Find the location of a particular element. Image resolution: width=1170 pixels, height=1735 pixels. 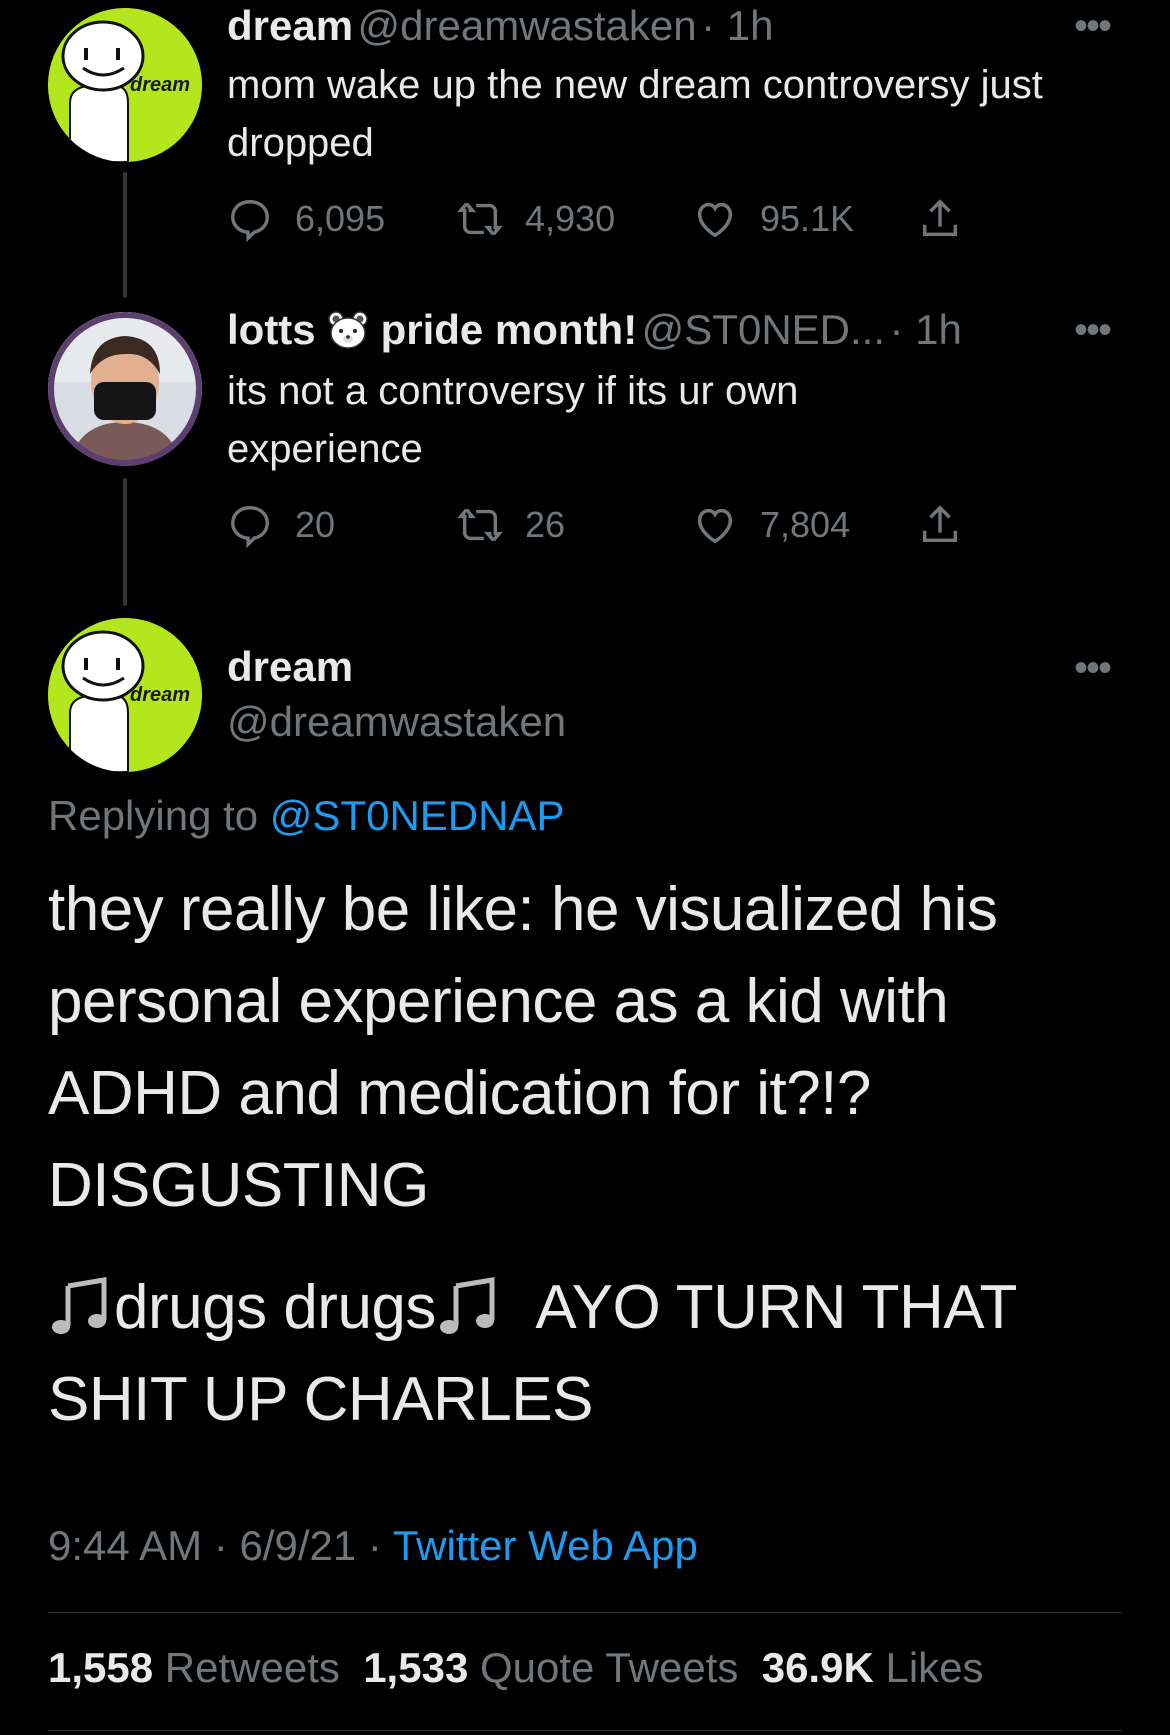

like-count: 7,804 is located at coordinates (805, 524).